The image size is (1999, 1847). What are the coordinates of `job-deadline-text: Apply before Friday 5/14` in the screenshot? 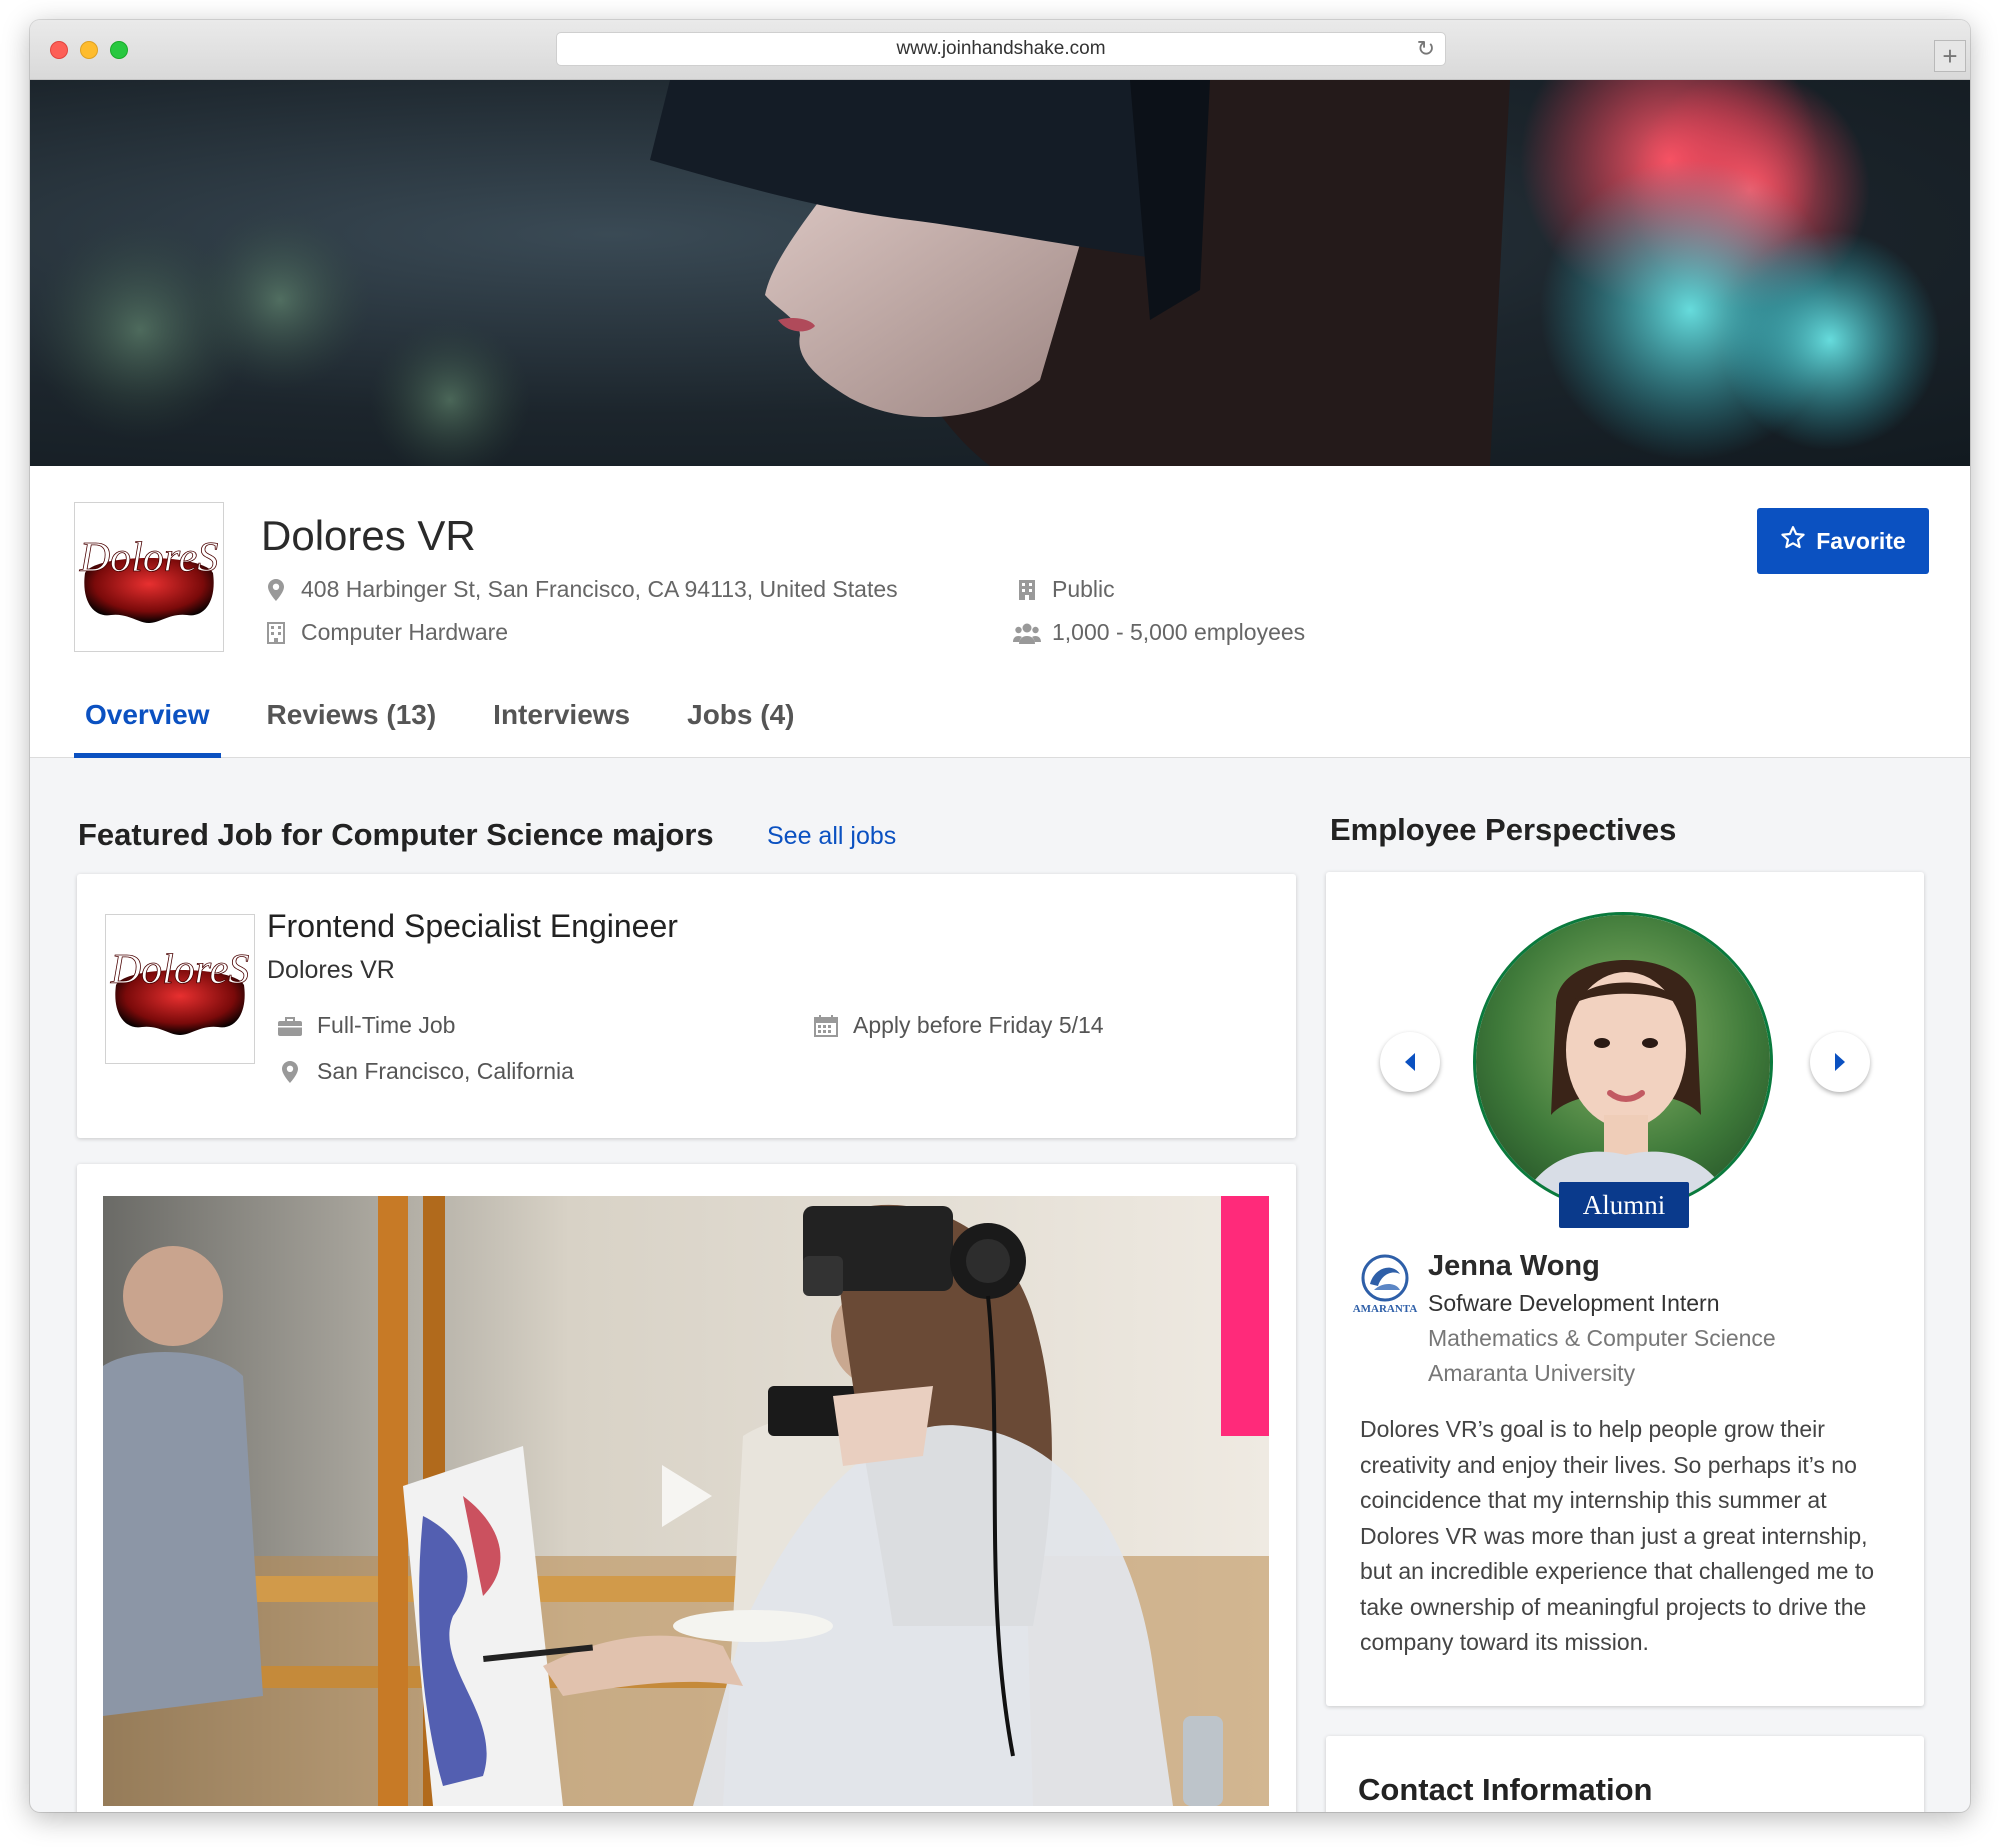 It's located at (978, 1025).